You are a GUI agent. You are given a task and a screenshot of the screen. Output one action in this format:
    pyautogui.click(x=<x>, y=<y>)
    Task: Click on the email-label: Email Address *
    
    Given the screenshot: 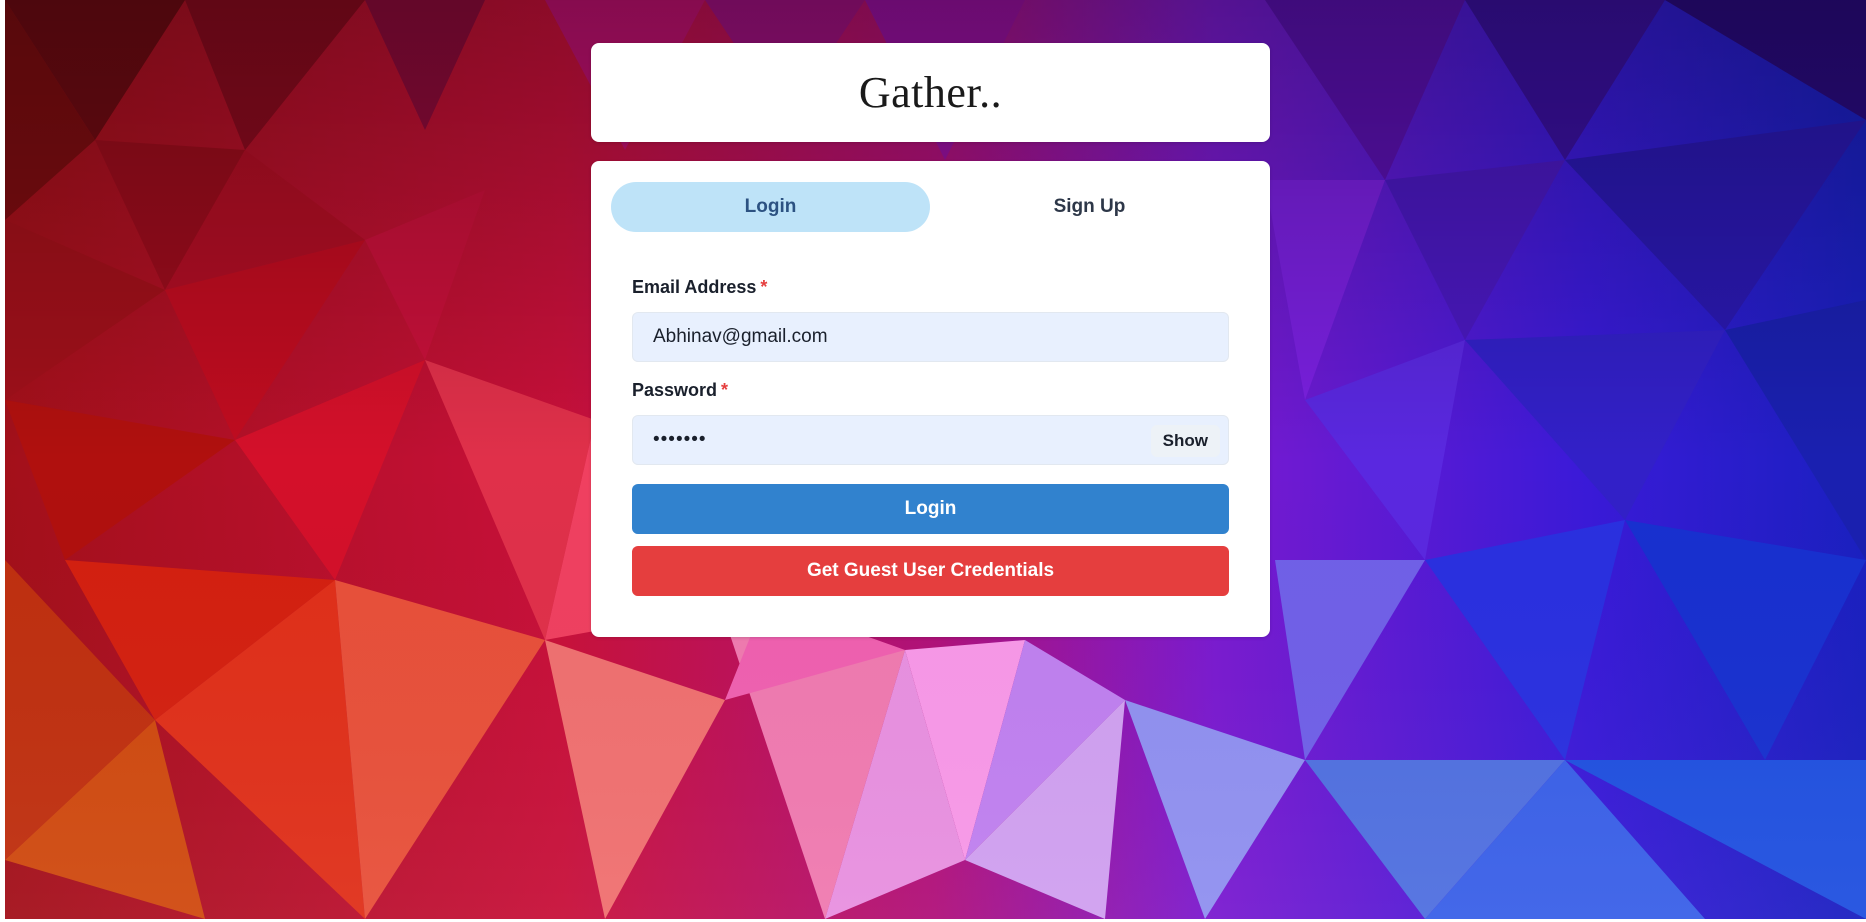 What is the action you would take?
    pyautogui.click(x=699, y=287)
    